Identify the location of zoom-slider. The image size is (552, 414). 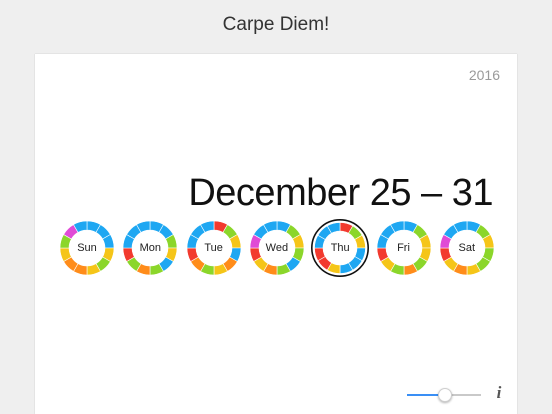
(444, 395).